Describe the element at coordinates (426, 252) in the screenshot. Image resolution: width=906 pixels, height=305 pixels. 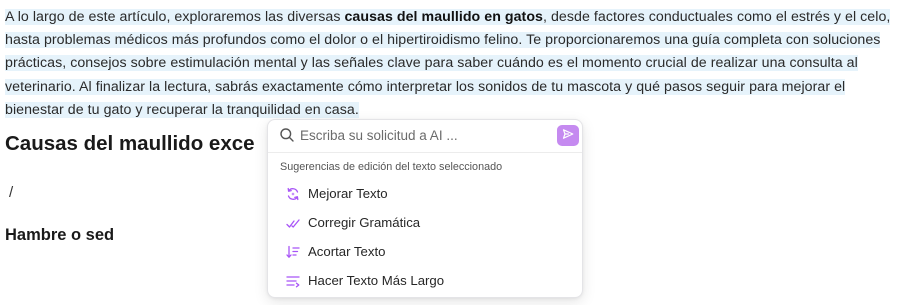
I see `menu-item-shorten-text: Acortar Texto` at that location.